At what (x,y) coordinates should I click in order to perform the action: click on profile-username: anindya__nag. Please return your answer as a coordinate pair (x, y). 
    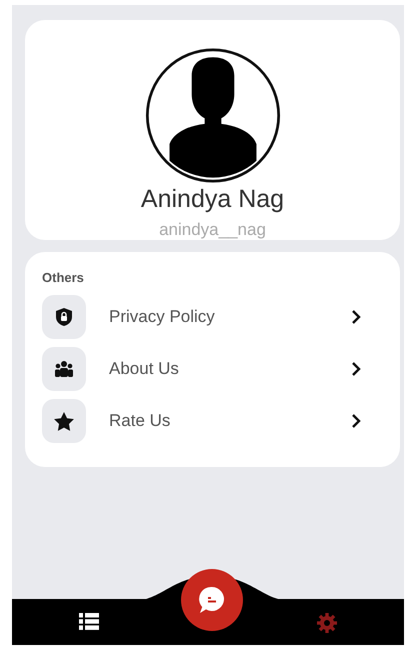
    Looking at the image, I should click on (212, 230).